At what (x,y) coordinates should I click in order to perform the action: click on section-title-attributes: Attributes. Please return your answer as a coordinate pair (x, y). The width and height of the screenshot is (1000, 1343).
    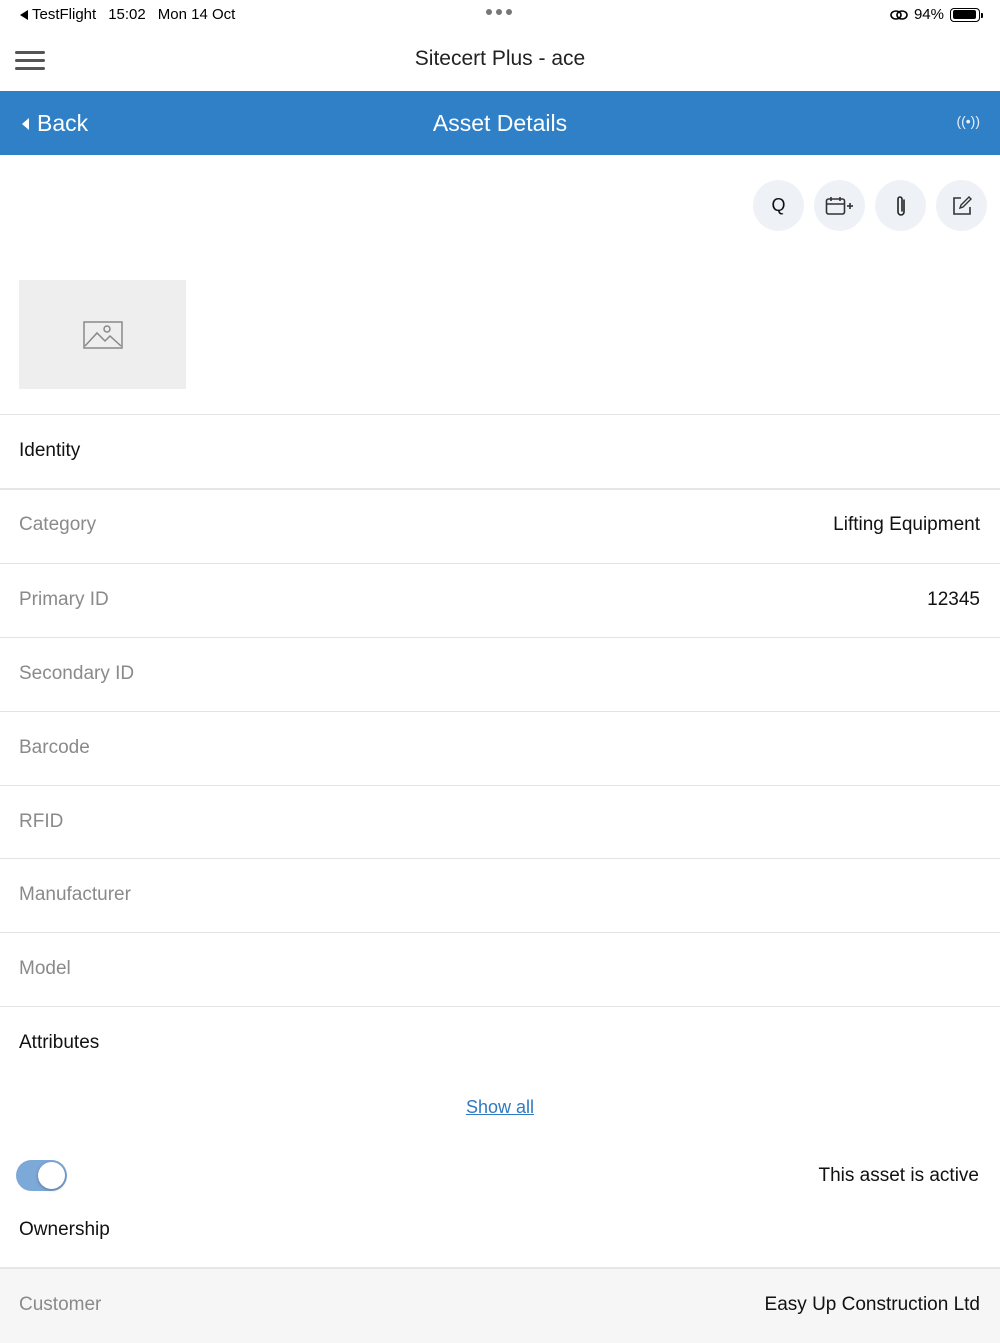
    Looking at the image, I should click on (59, 1042).